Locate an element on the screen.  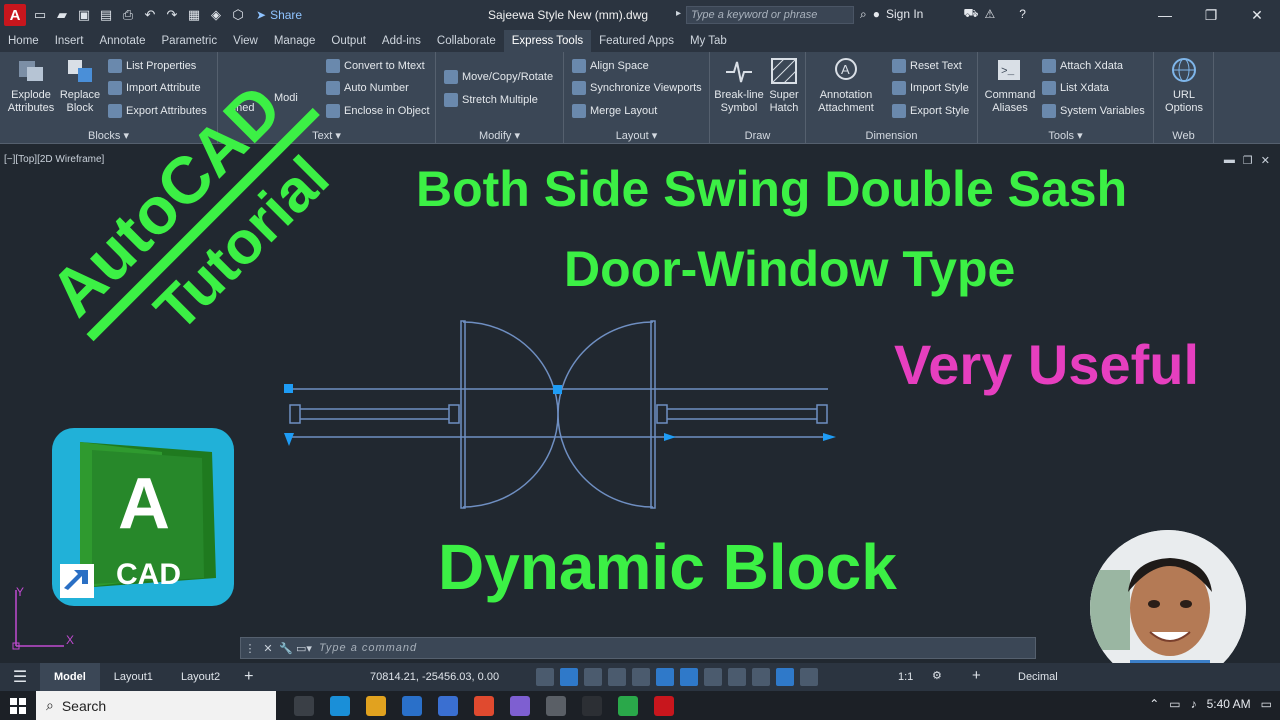
task-view-icon is located at coordinates (304, 705).